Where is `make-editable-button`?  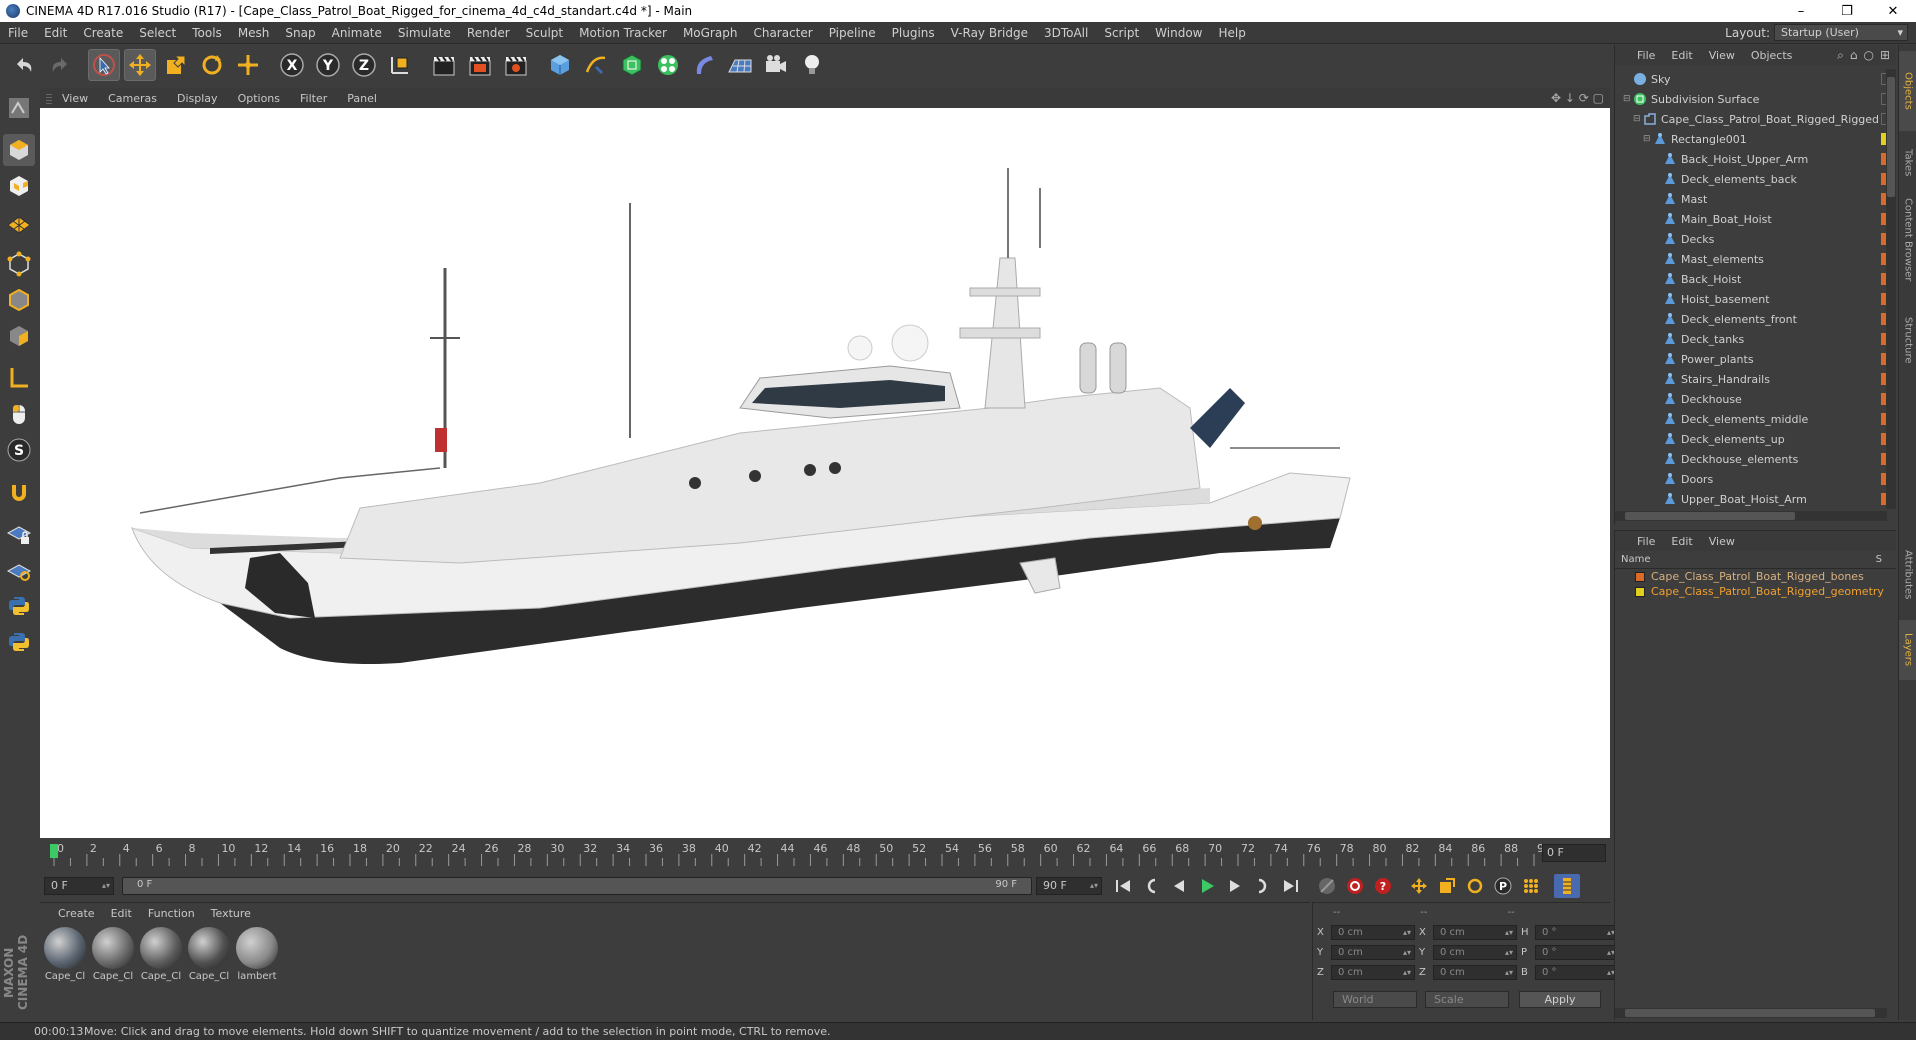
make-editable-button is located at coordinates (19, 108).